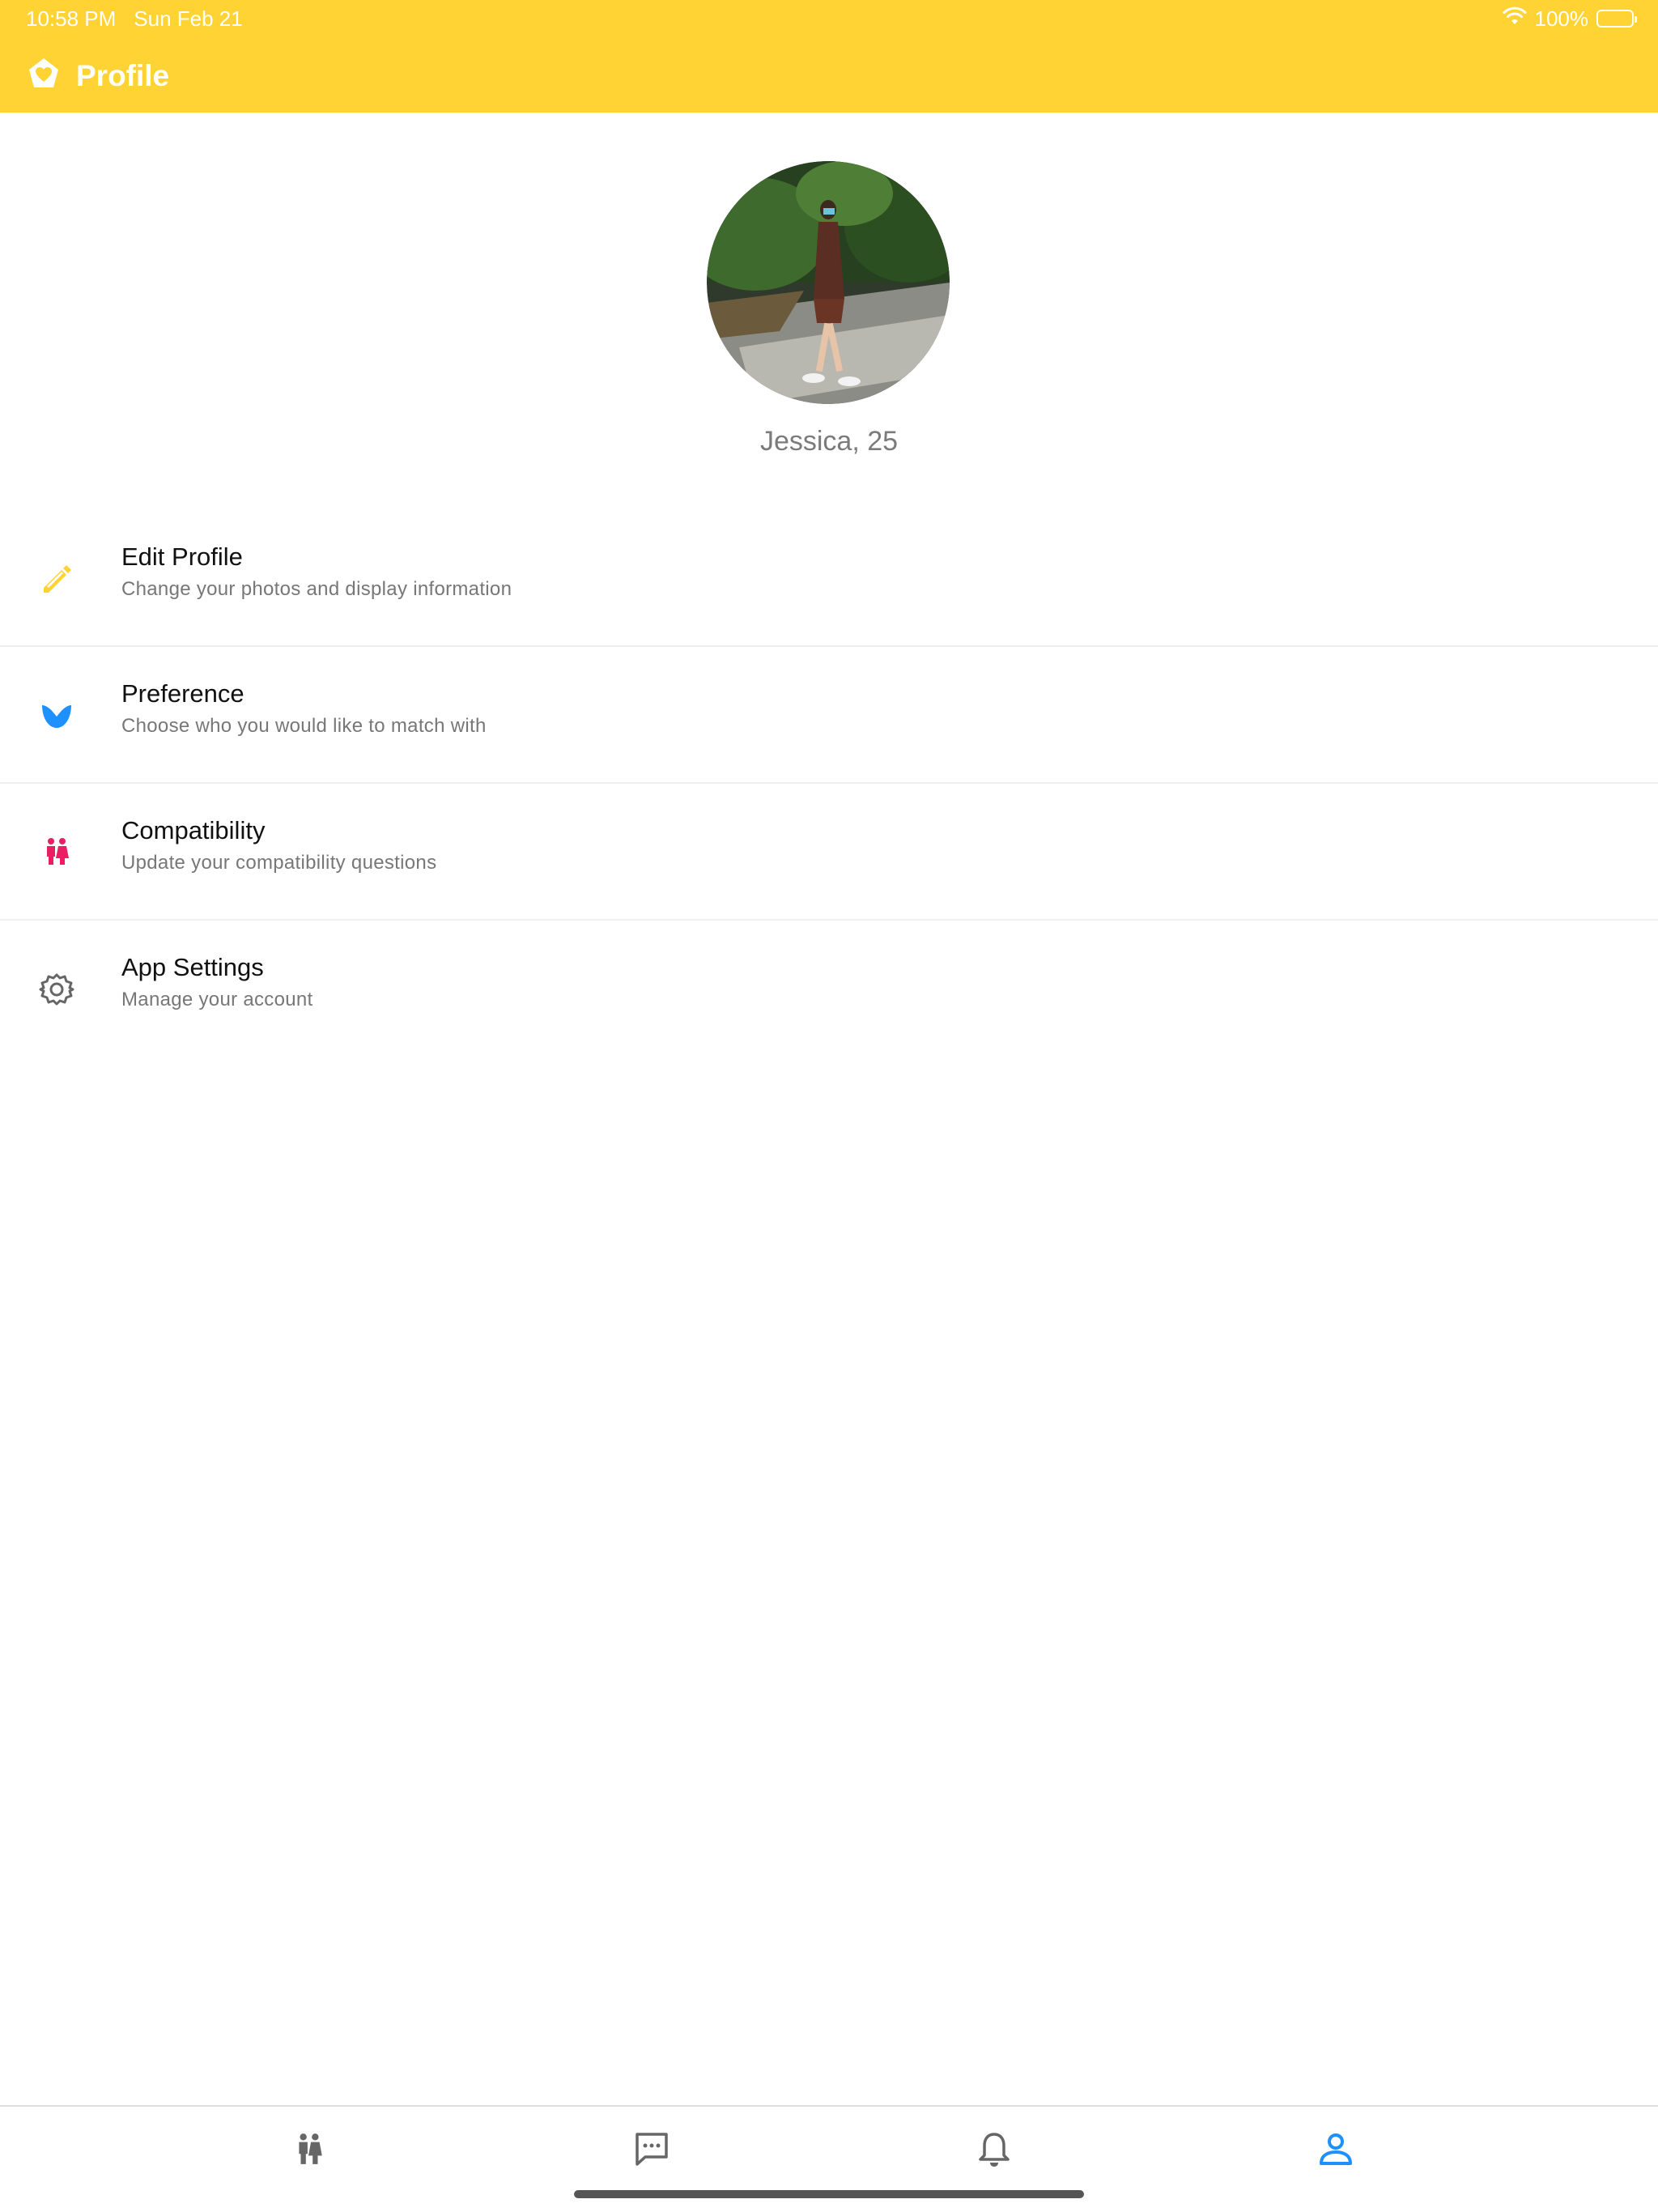 The height and width of the screenshot is (2212, 1658). Describe the element at coordinates (1515, 19) in the screenshot. I see `wifi-icon` at that location.